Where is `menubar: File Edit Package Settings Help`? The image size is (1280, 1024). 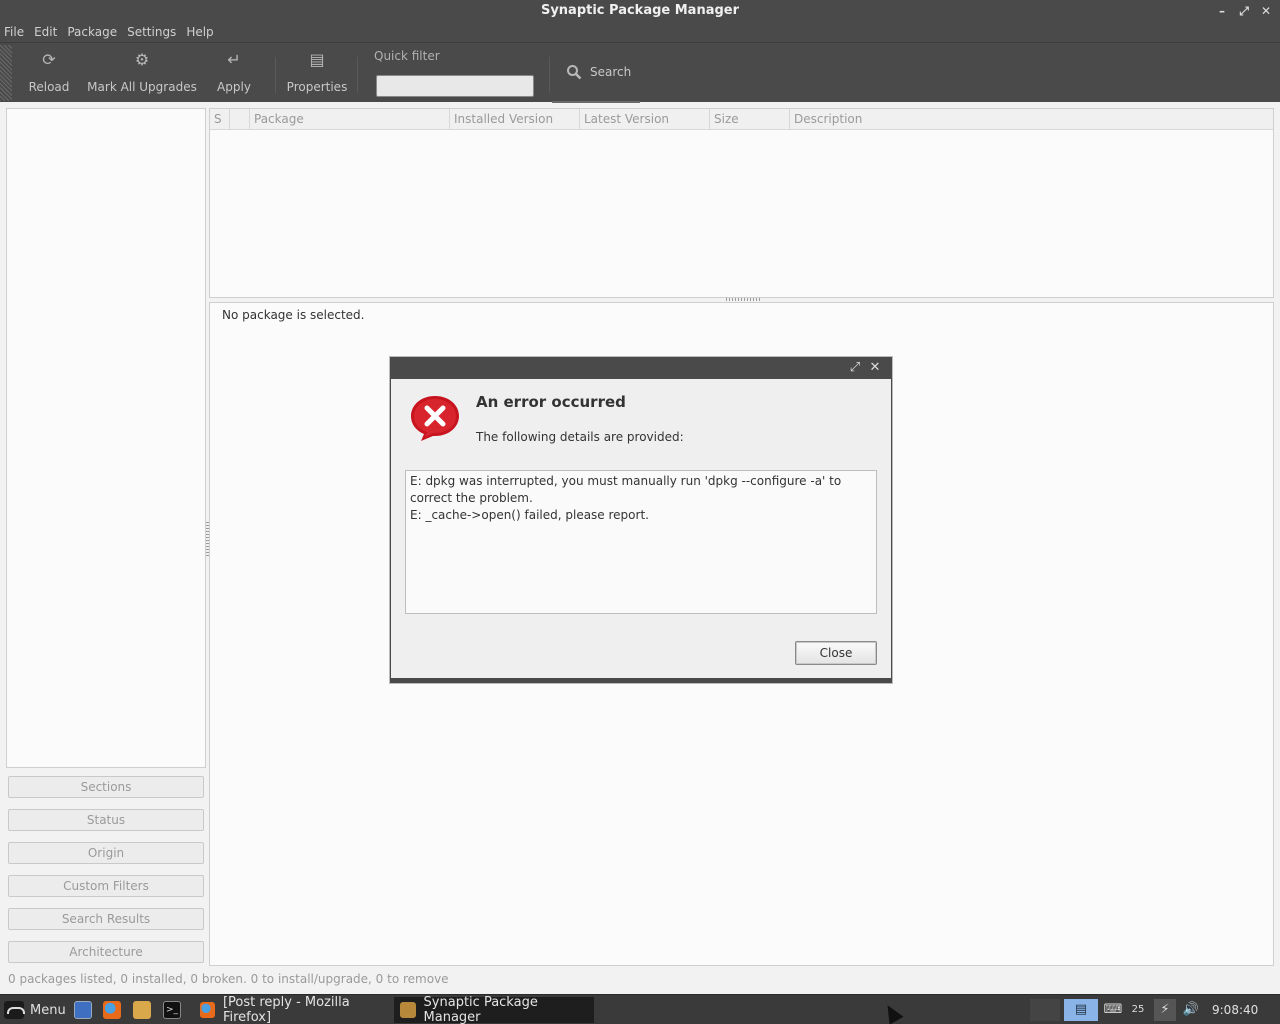 menubar: File Edit Package Settings Help is located at coordinates (640, 32).